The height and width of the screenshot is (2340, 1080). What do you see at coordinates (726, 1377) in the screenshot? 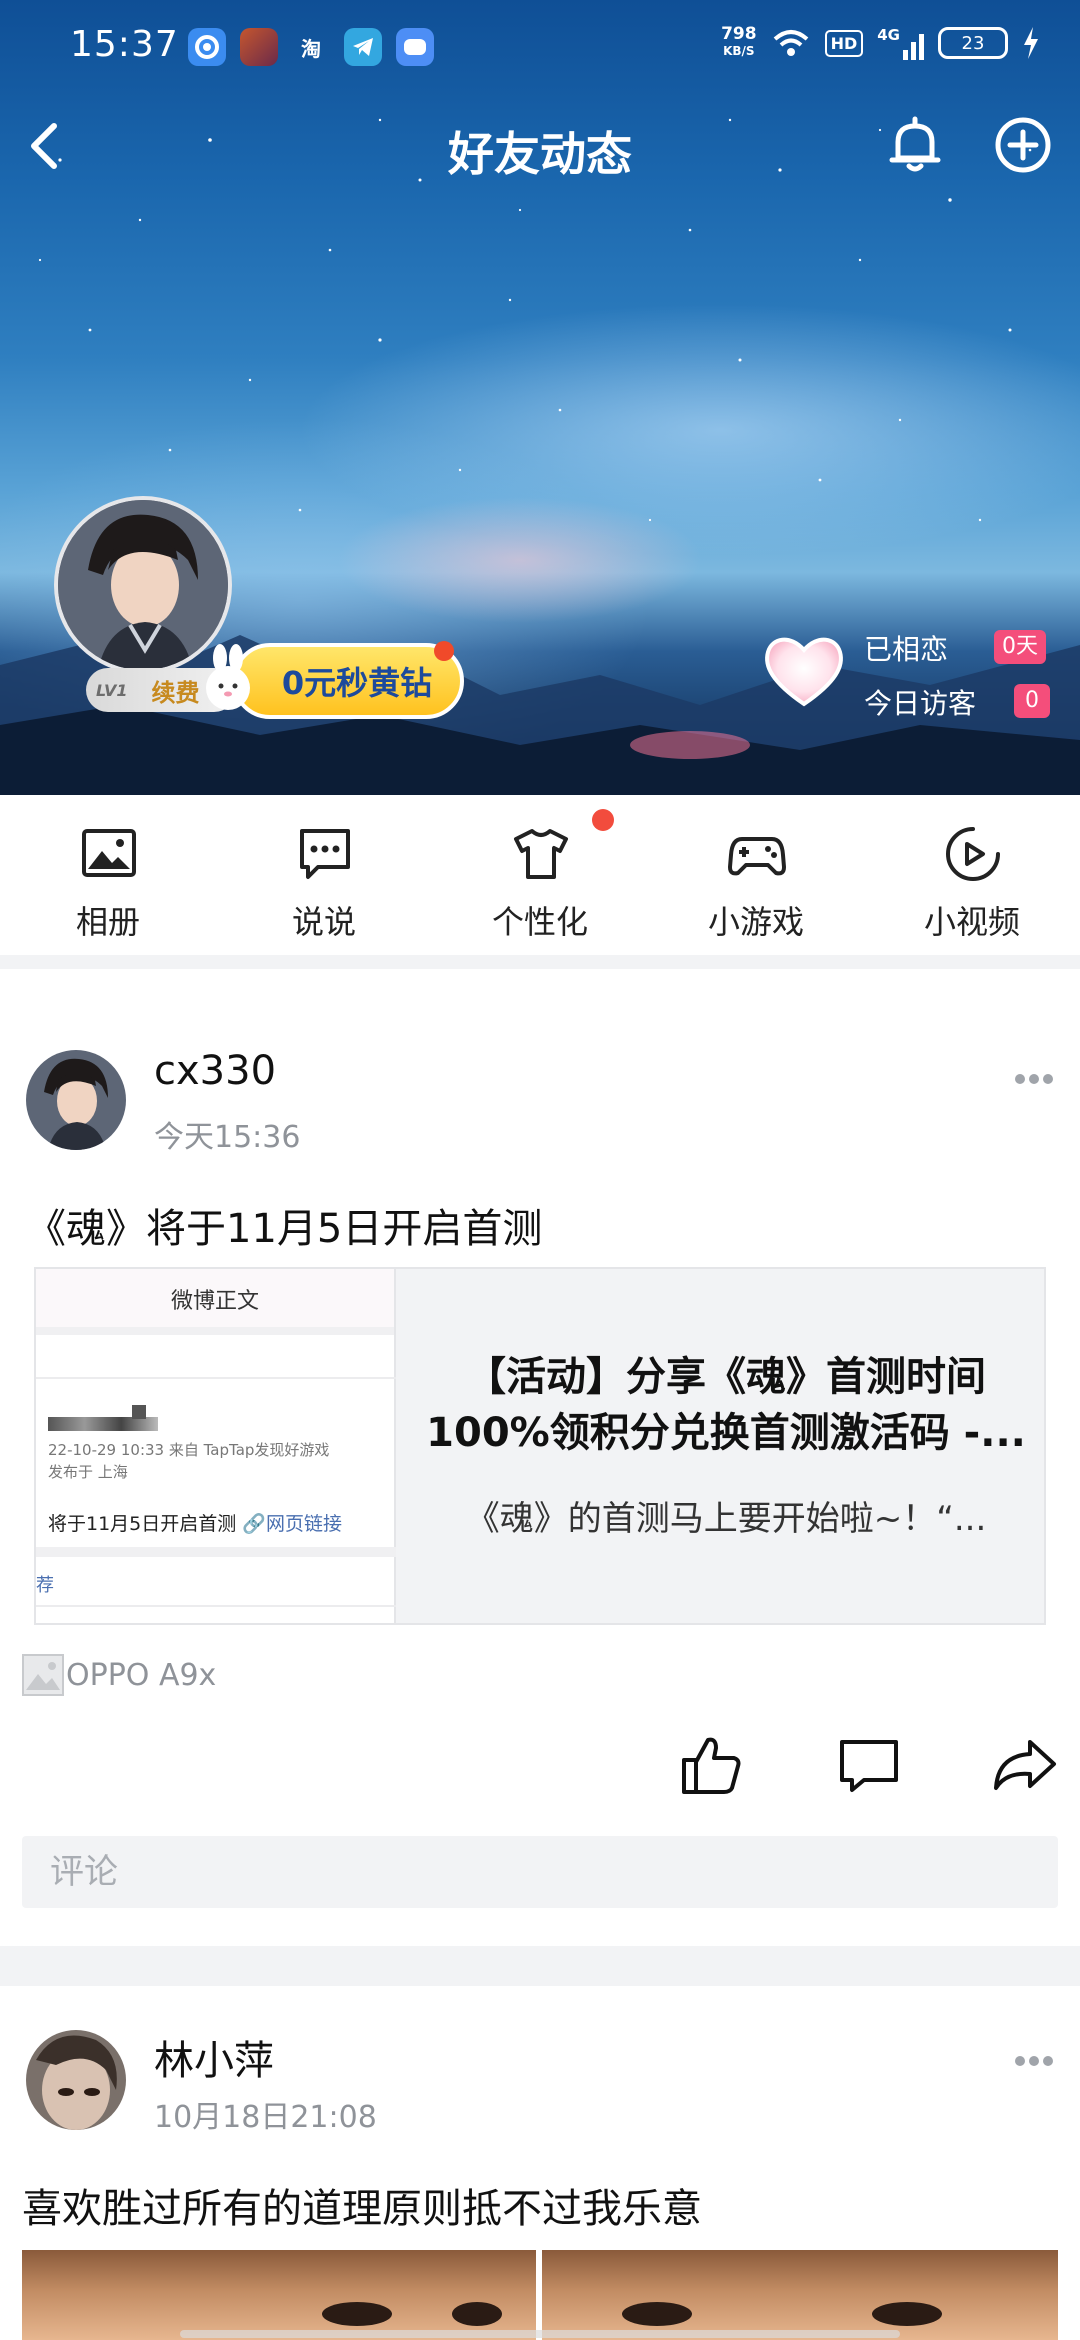
I see `share-title-line1: 【活动】分享《魂》首测时间` at bounding box center [726, 1377].